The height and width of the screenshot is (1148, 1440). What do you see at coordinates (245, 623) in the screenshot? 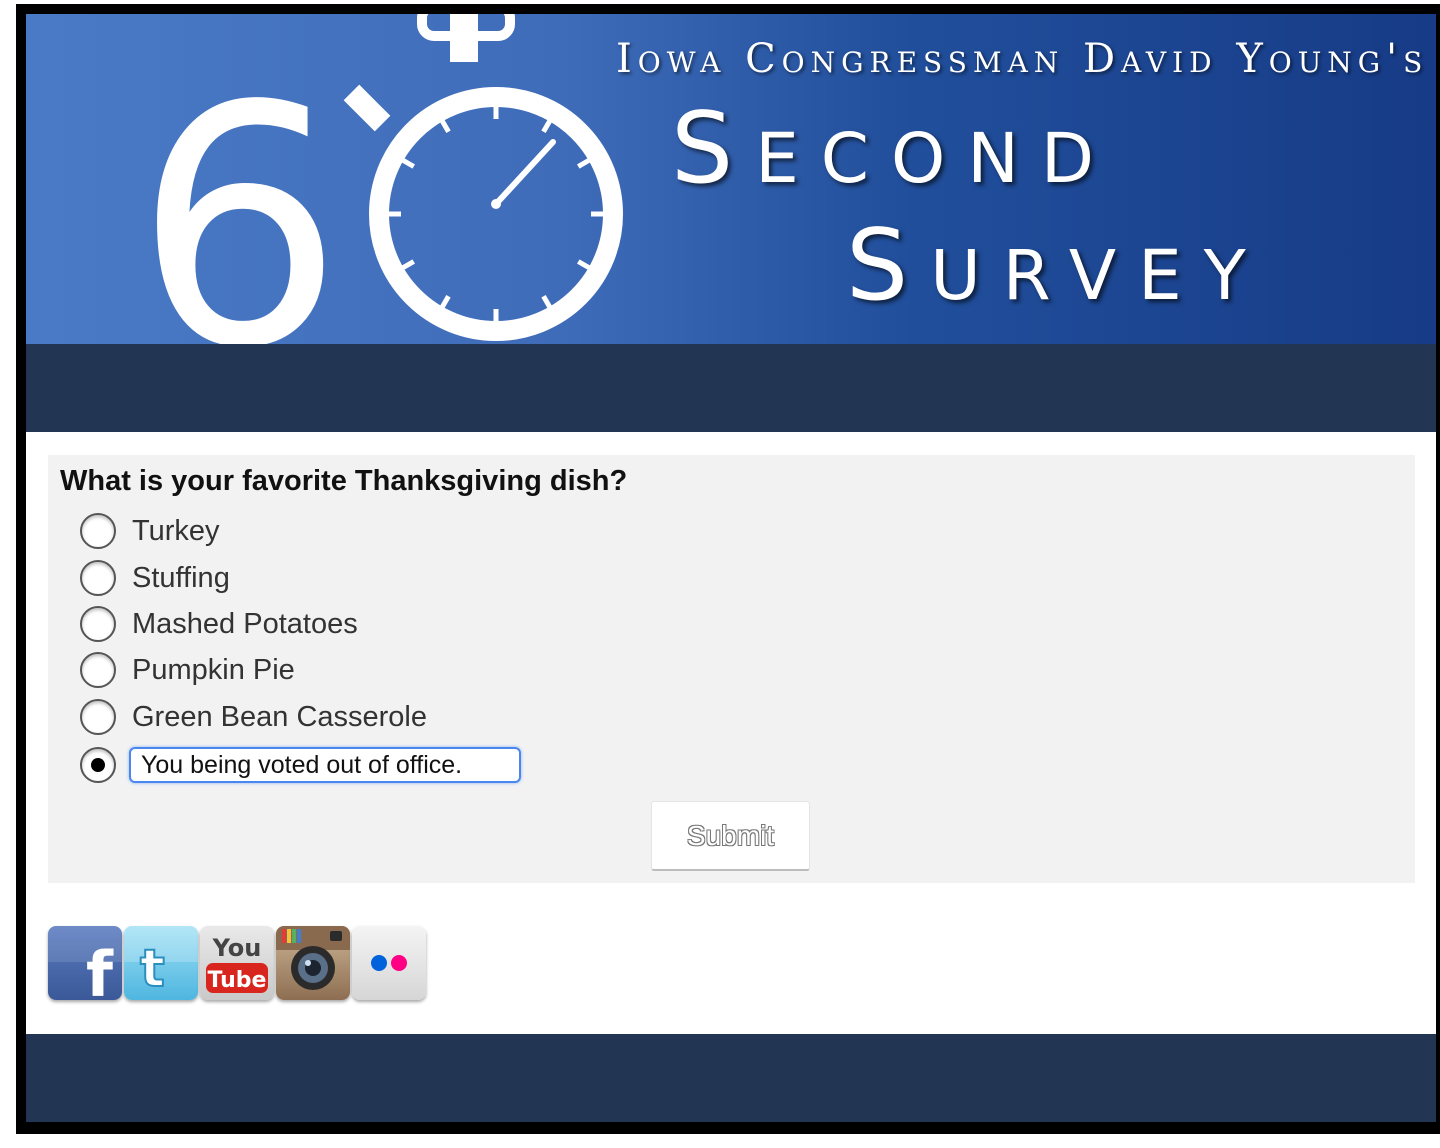
I see `option-label: Mashed Potatoes` at bounding box center [245, 623].